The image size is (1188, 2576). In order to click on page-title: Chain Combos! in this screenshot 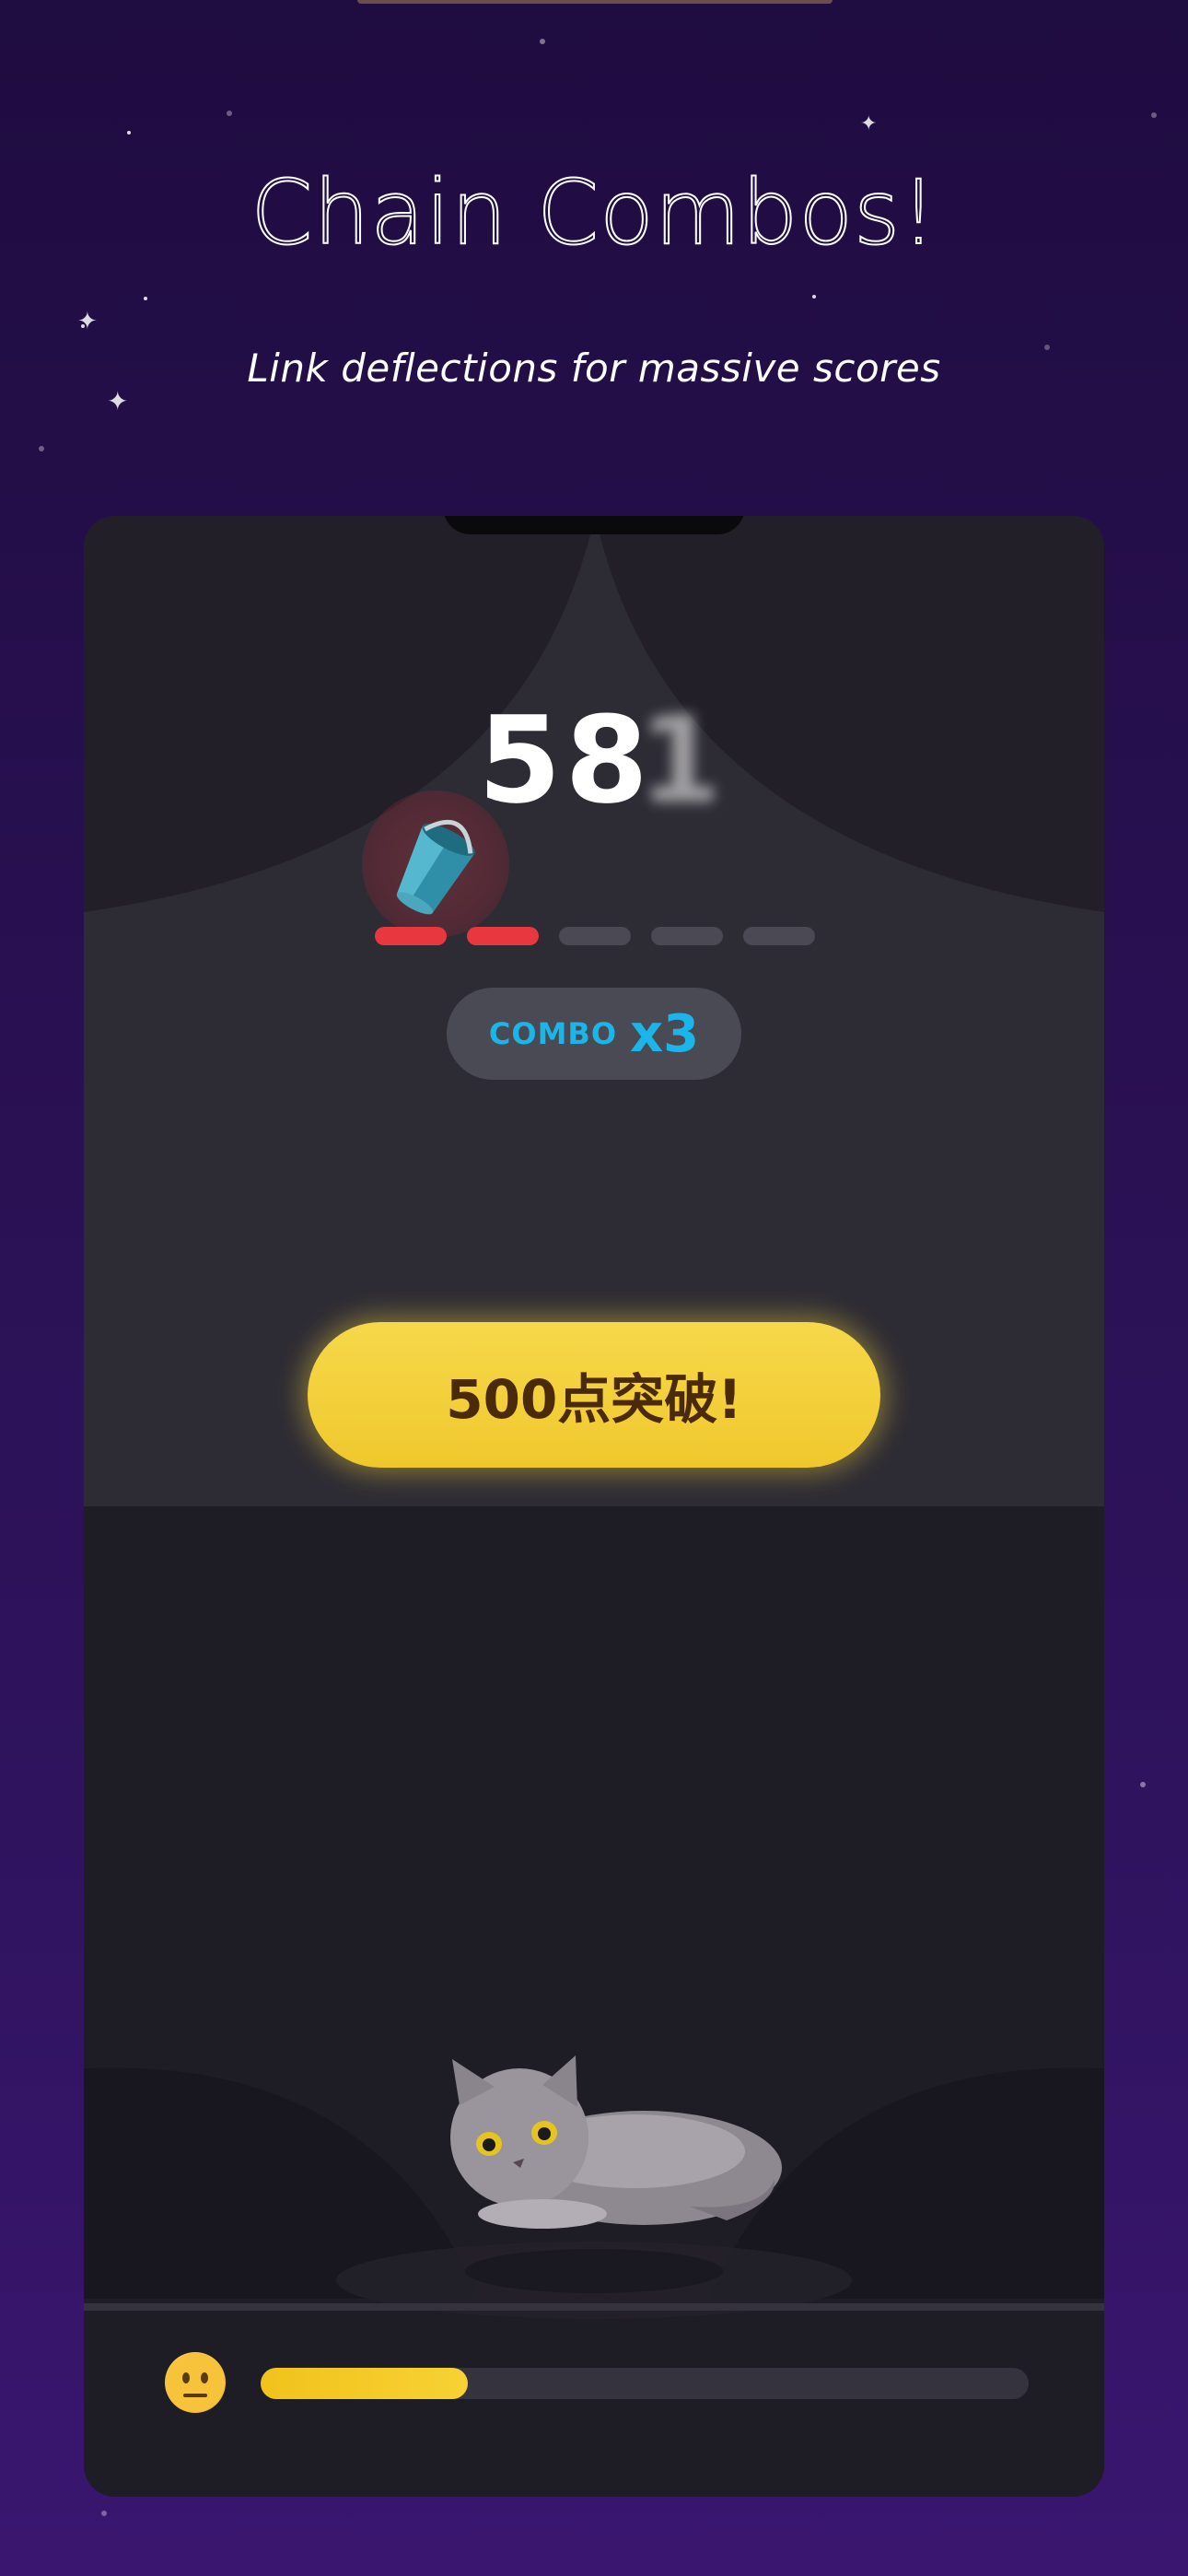, I will do `click(594, 212)`.